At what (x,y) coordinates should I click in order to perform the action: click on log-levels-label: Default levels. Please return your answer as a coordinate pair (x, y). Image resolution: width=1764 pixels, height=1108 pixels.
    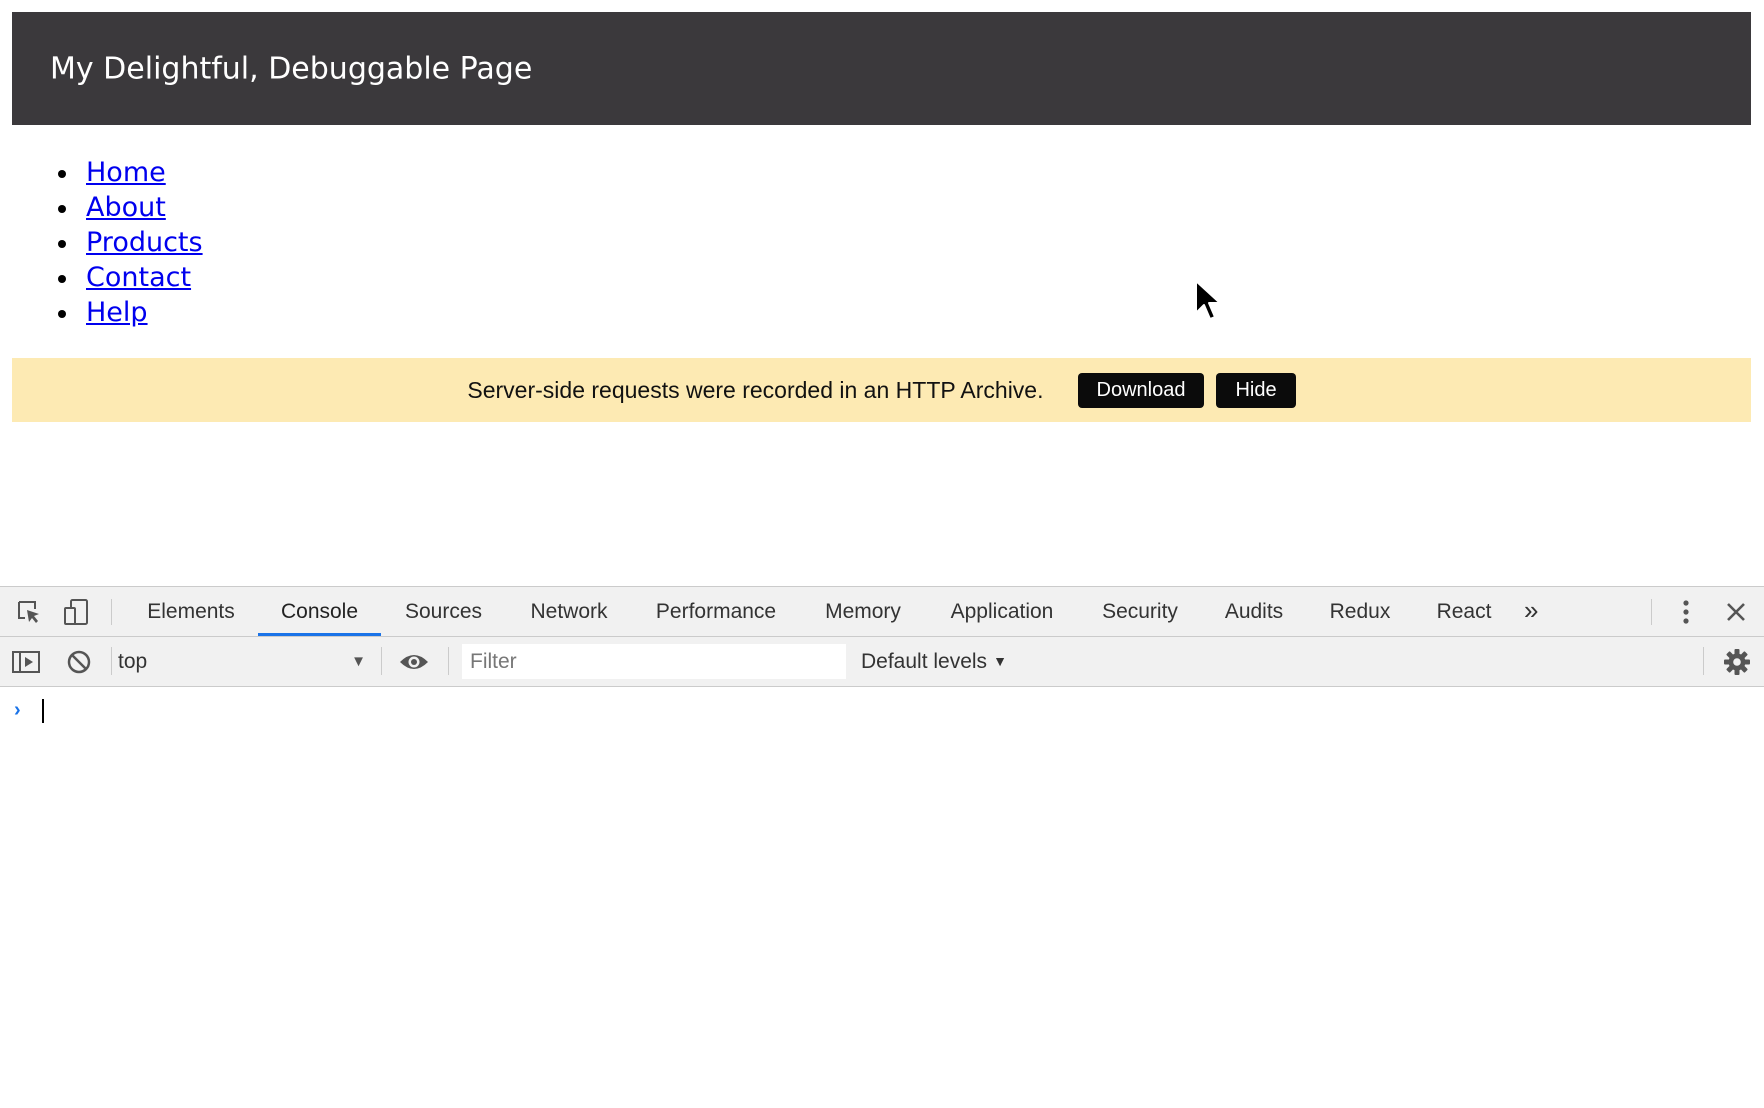
    Looking at the image, I should click on (924, 661).